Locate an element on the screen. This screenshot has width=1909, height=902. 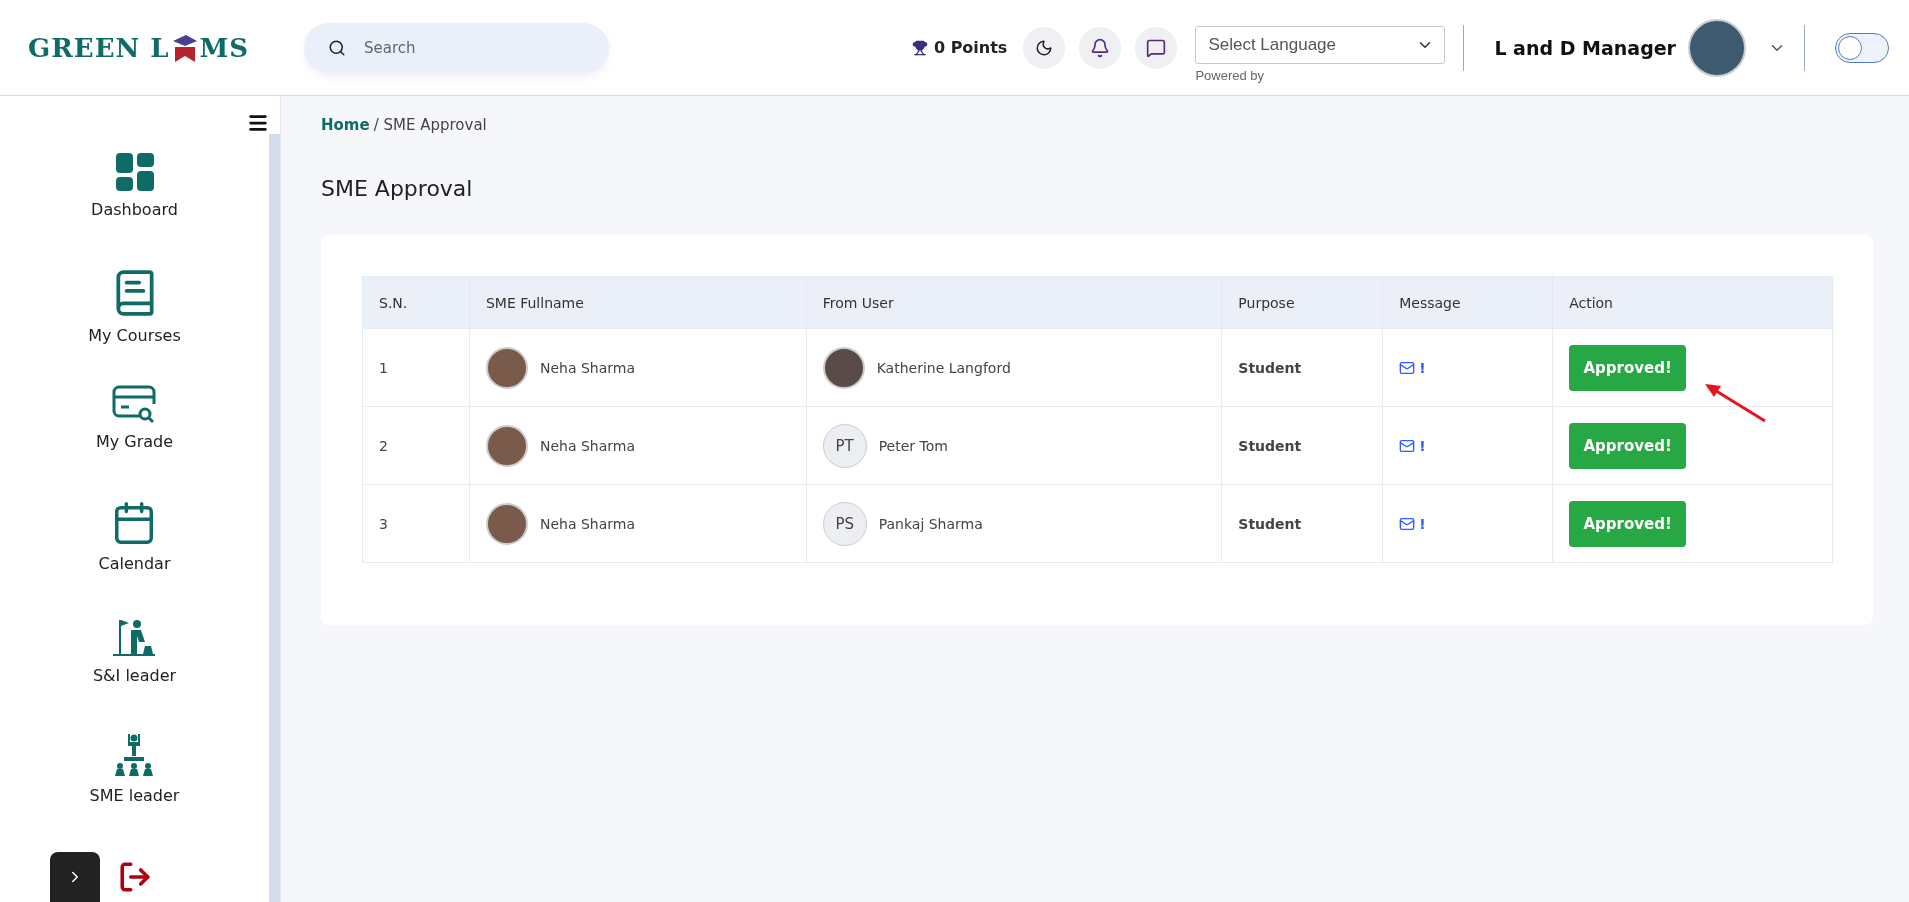
initials-avatar: PS is located at coordinates (844, 523).